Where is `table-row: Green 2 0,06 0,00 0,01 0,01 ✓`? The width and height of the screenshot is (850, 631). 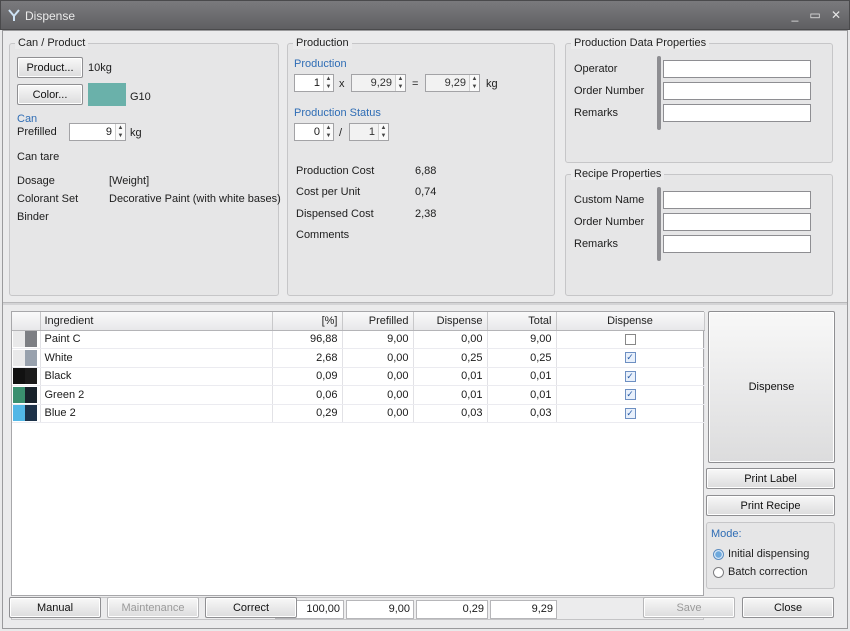 table-row: Green 2 0,06 0,00 0,01 0,01 ✓ is located at coordinates (358, 395).